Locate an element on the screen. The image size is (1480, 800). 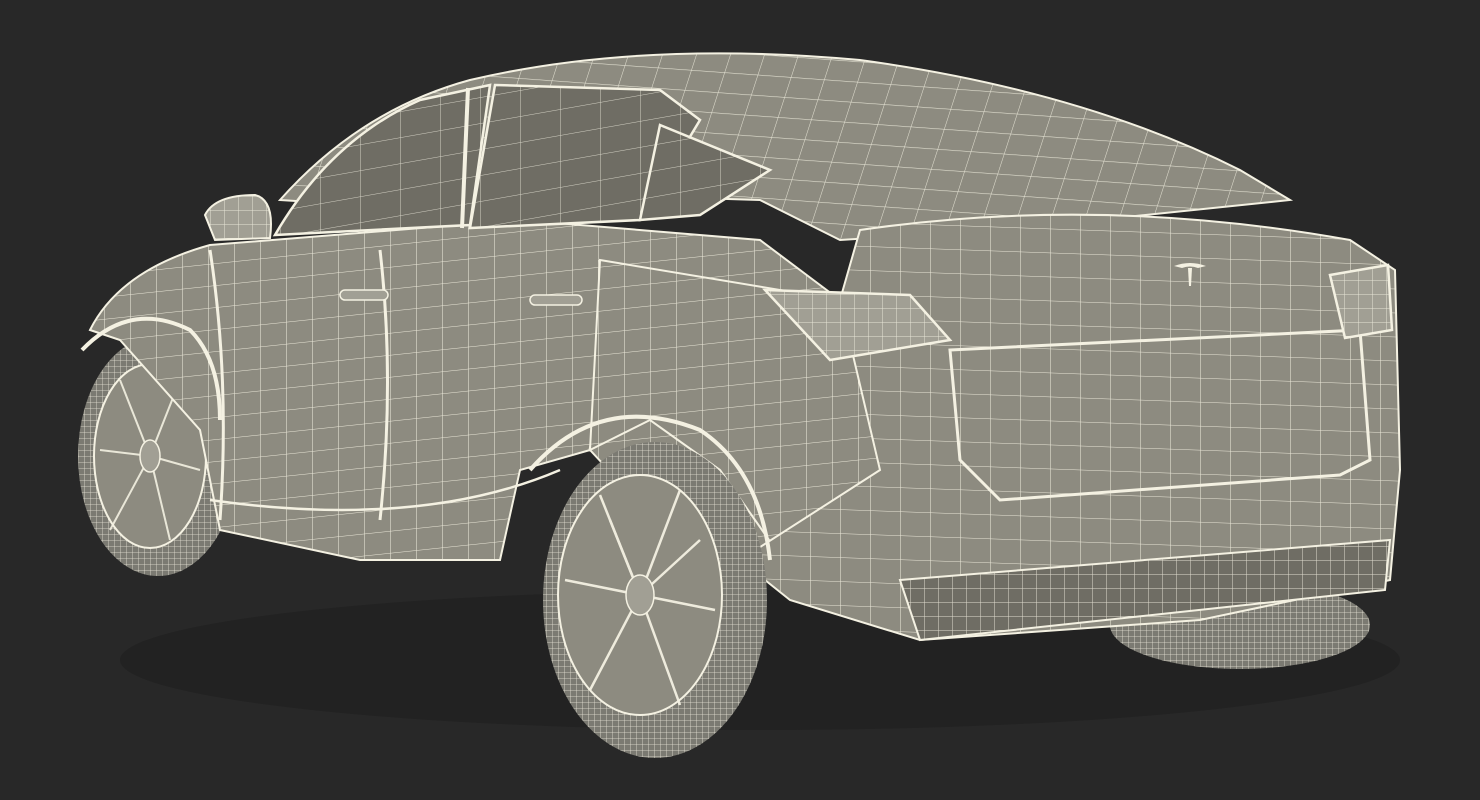
front-door-handle is located at coordinates (364, 295).